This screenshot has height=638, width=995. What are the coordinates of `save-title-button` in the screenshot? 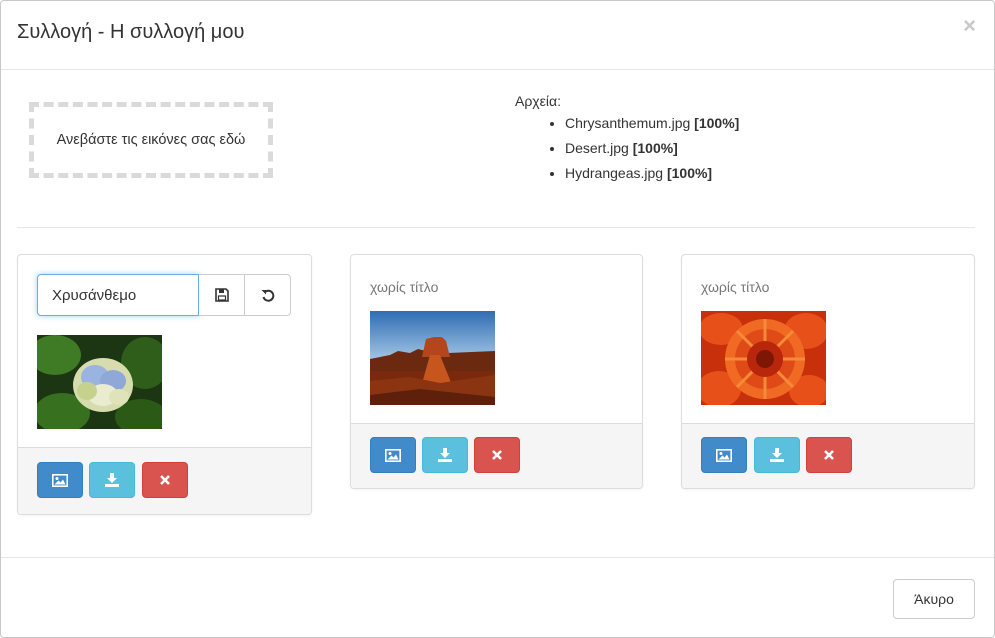 It's located at (222, 295).